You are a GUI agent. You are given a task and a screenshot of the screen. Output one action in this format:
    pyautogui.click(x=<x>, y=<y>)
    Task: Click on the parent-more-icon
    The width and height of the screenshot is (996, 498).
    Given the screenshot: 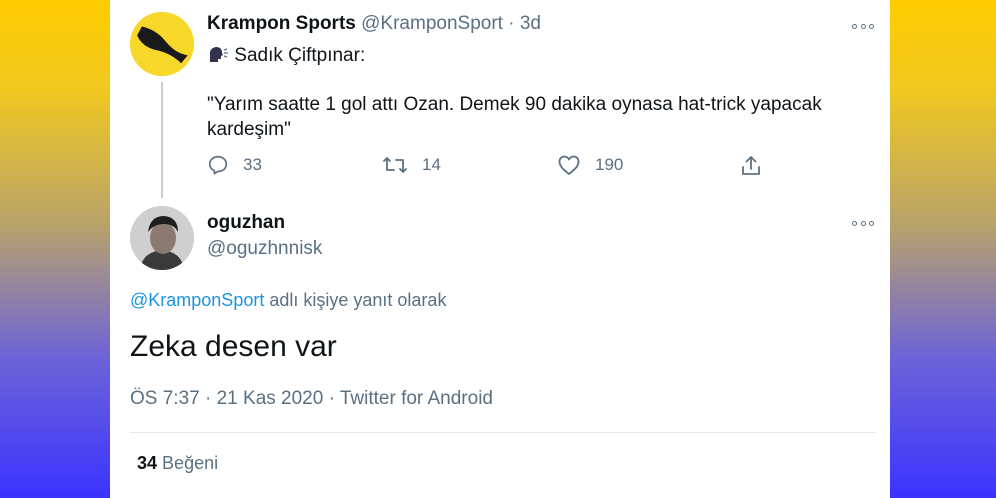 What is the action you would take?
    pyautogui.click(x=863, y=26)
    